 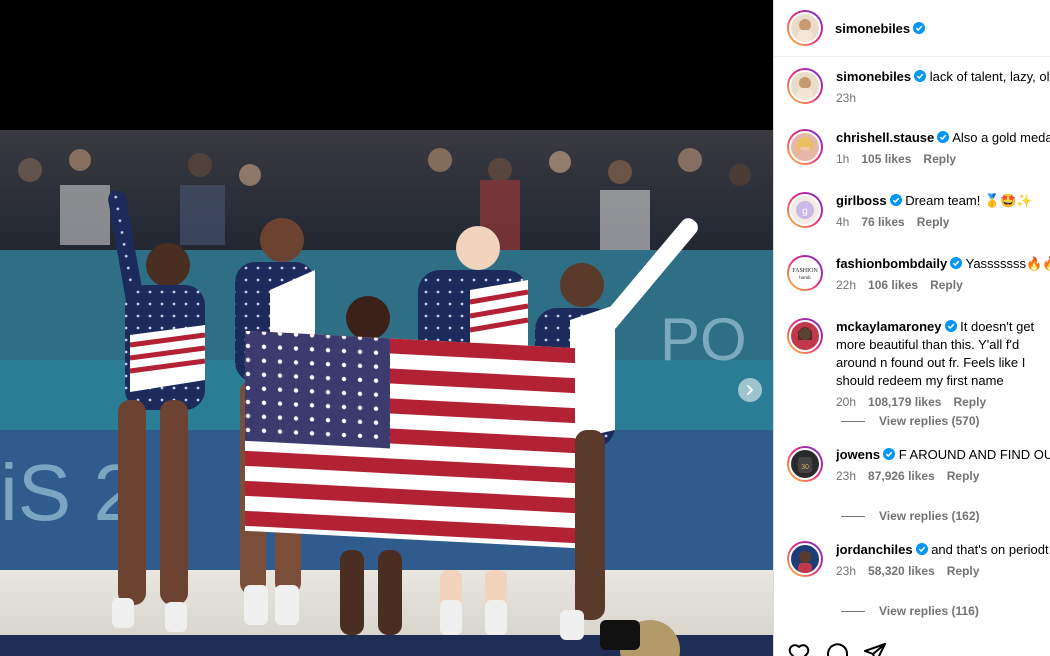 I want to click on comment-text: F AROUND AND FIND OUT, so click(x=974, y=454).